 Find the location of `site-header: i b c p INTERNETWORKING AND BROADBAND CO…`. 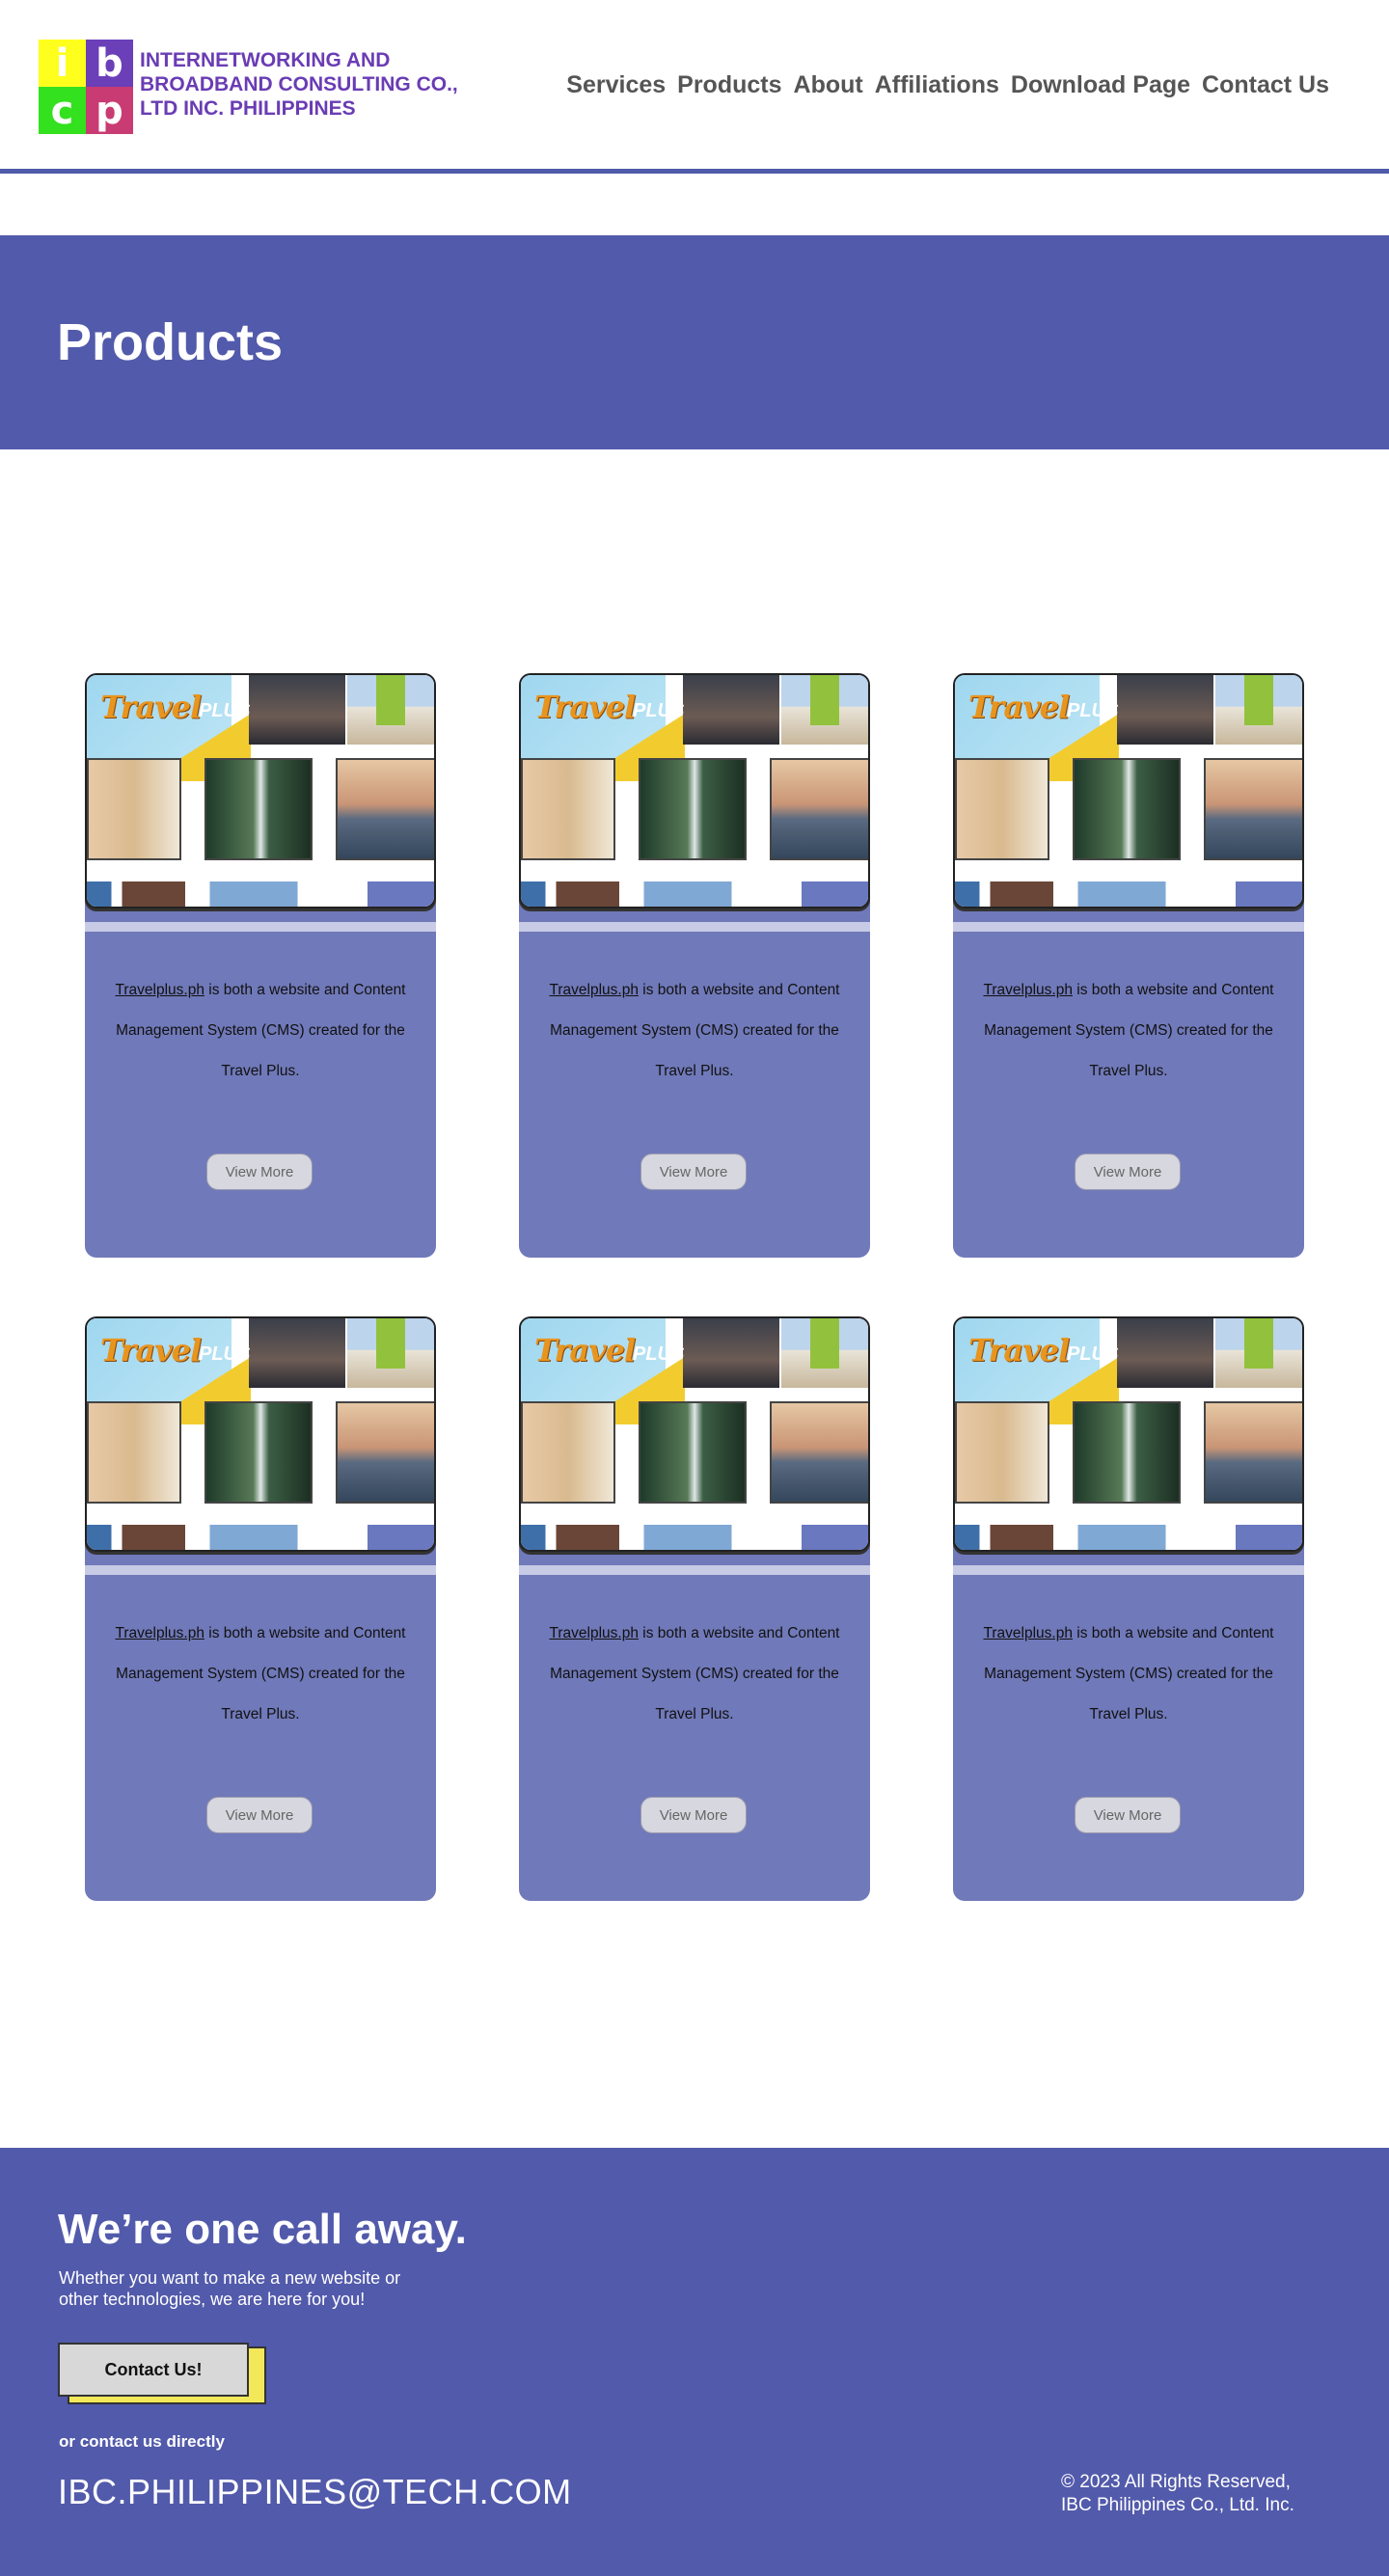

site-header: i b c p INTERNETWORKING AND BROADBAND CO… is located at coordinates (695, 87).